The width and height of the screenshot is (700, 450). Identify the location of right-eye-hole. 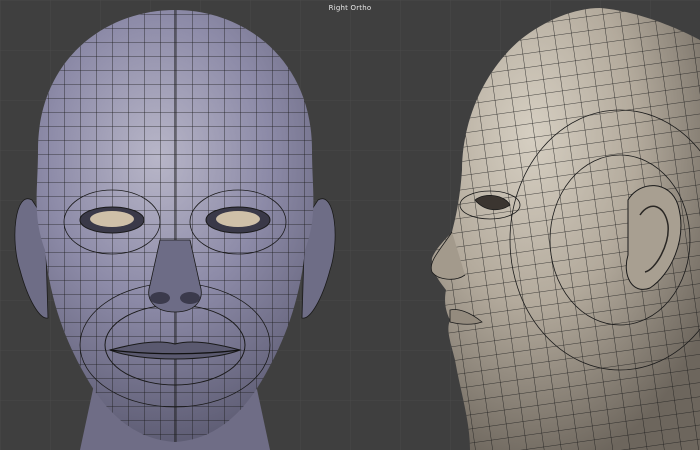
(238, 219).